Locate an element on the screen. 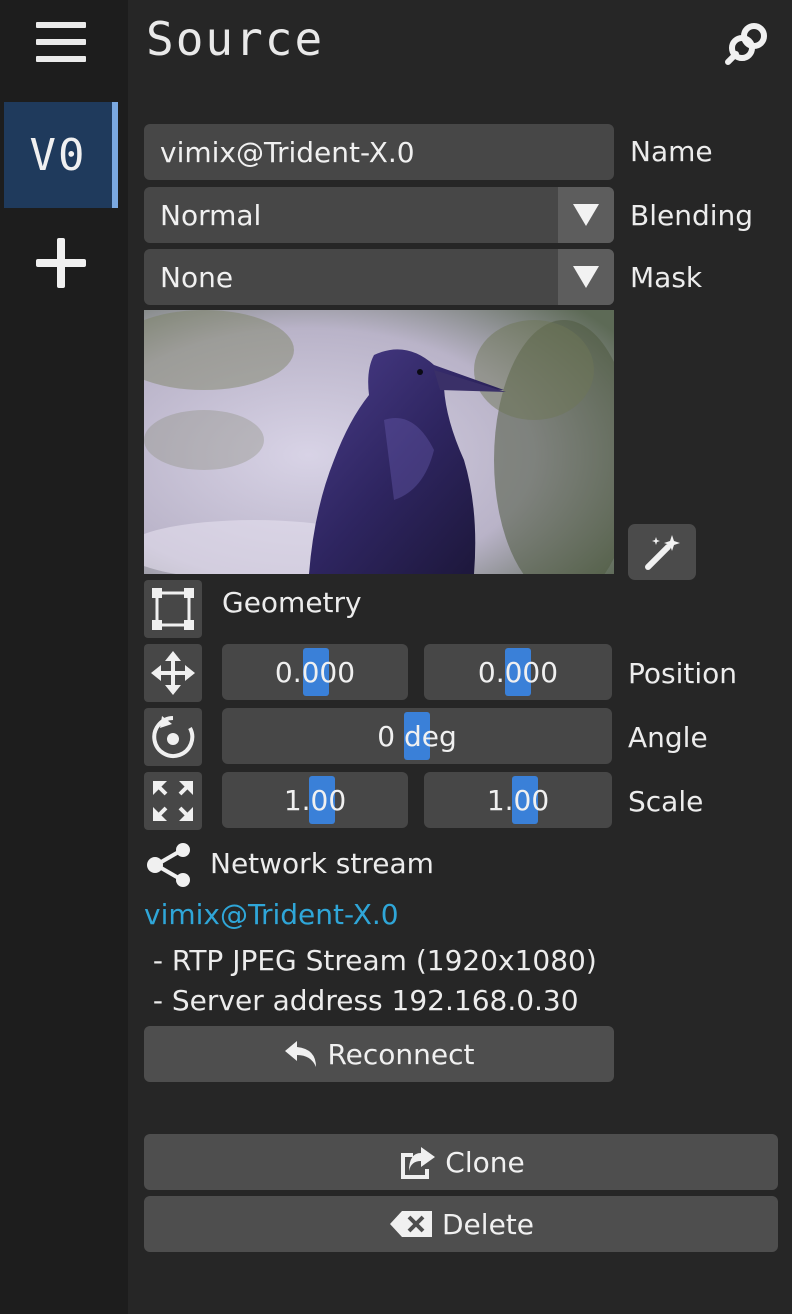  angle-value: 0 deg is located at coordinates (417, 736).